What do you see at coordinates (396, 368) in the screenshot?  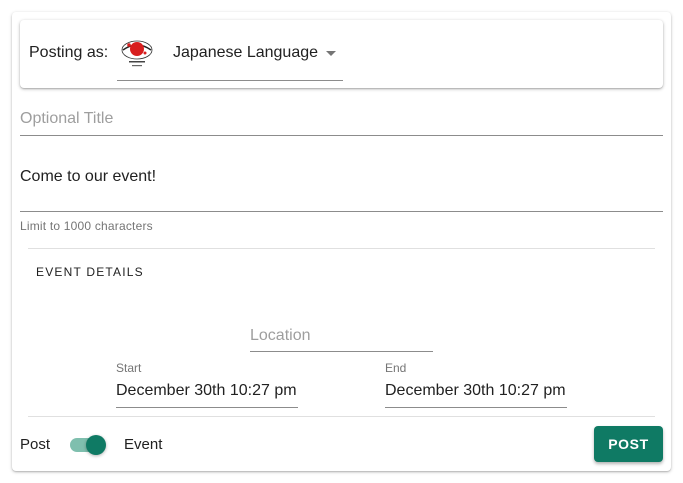 I see `end-label: End` at bounding box center [396, 368].